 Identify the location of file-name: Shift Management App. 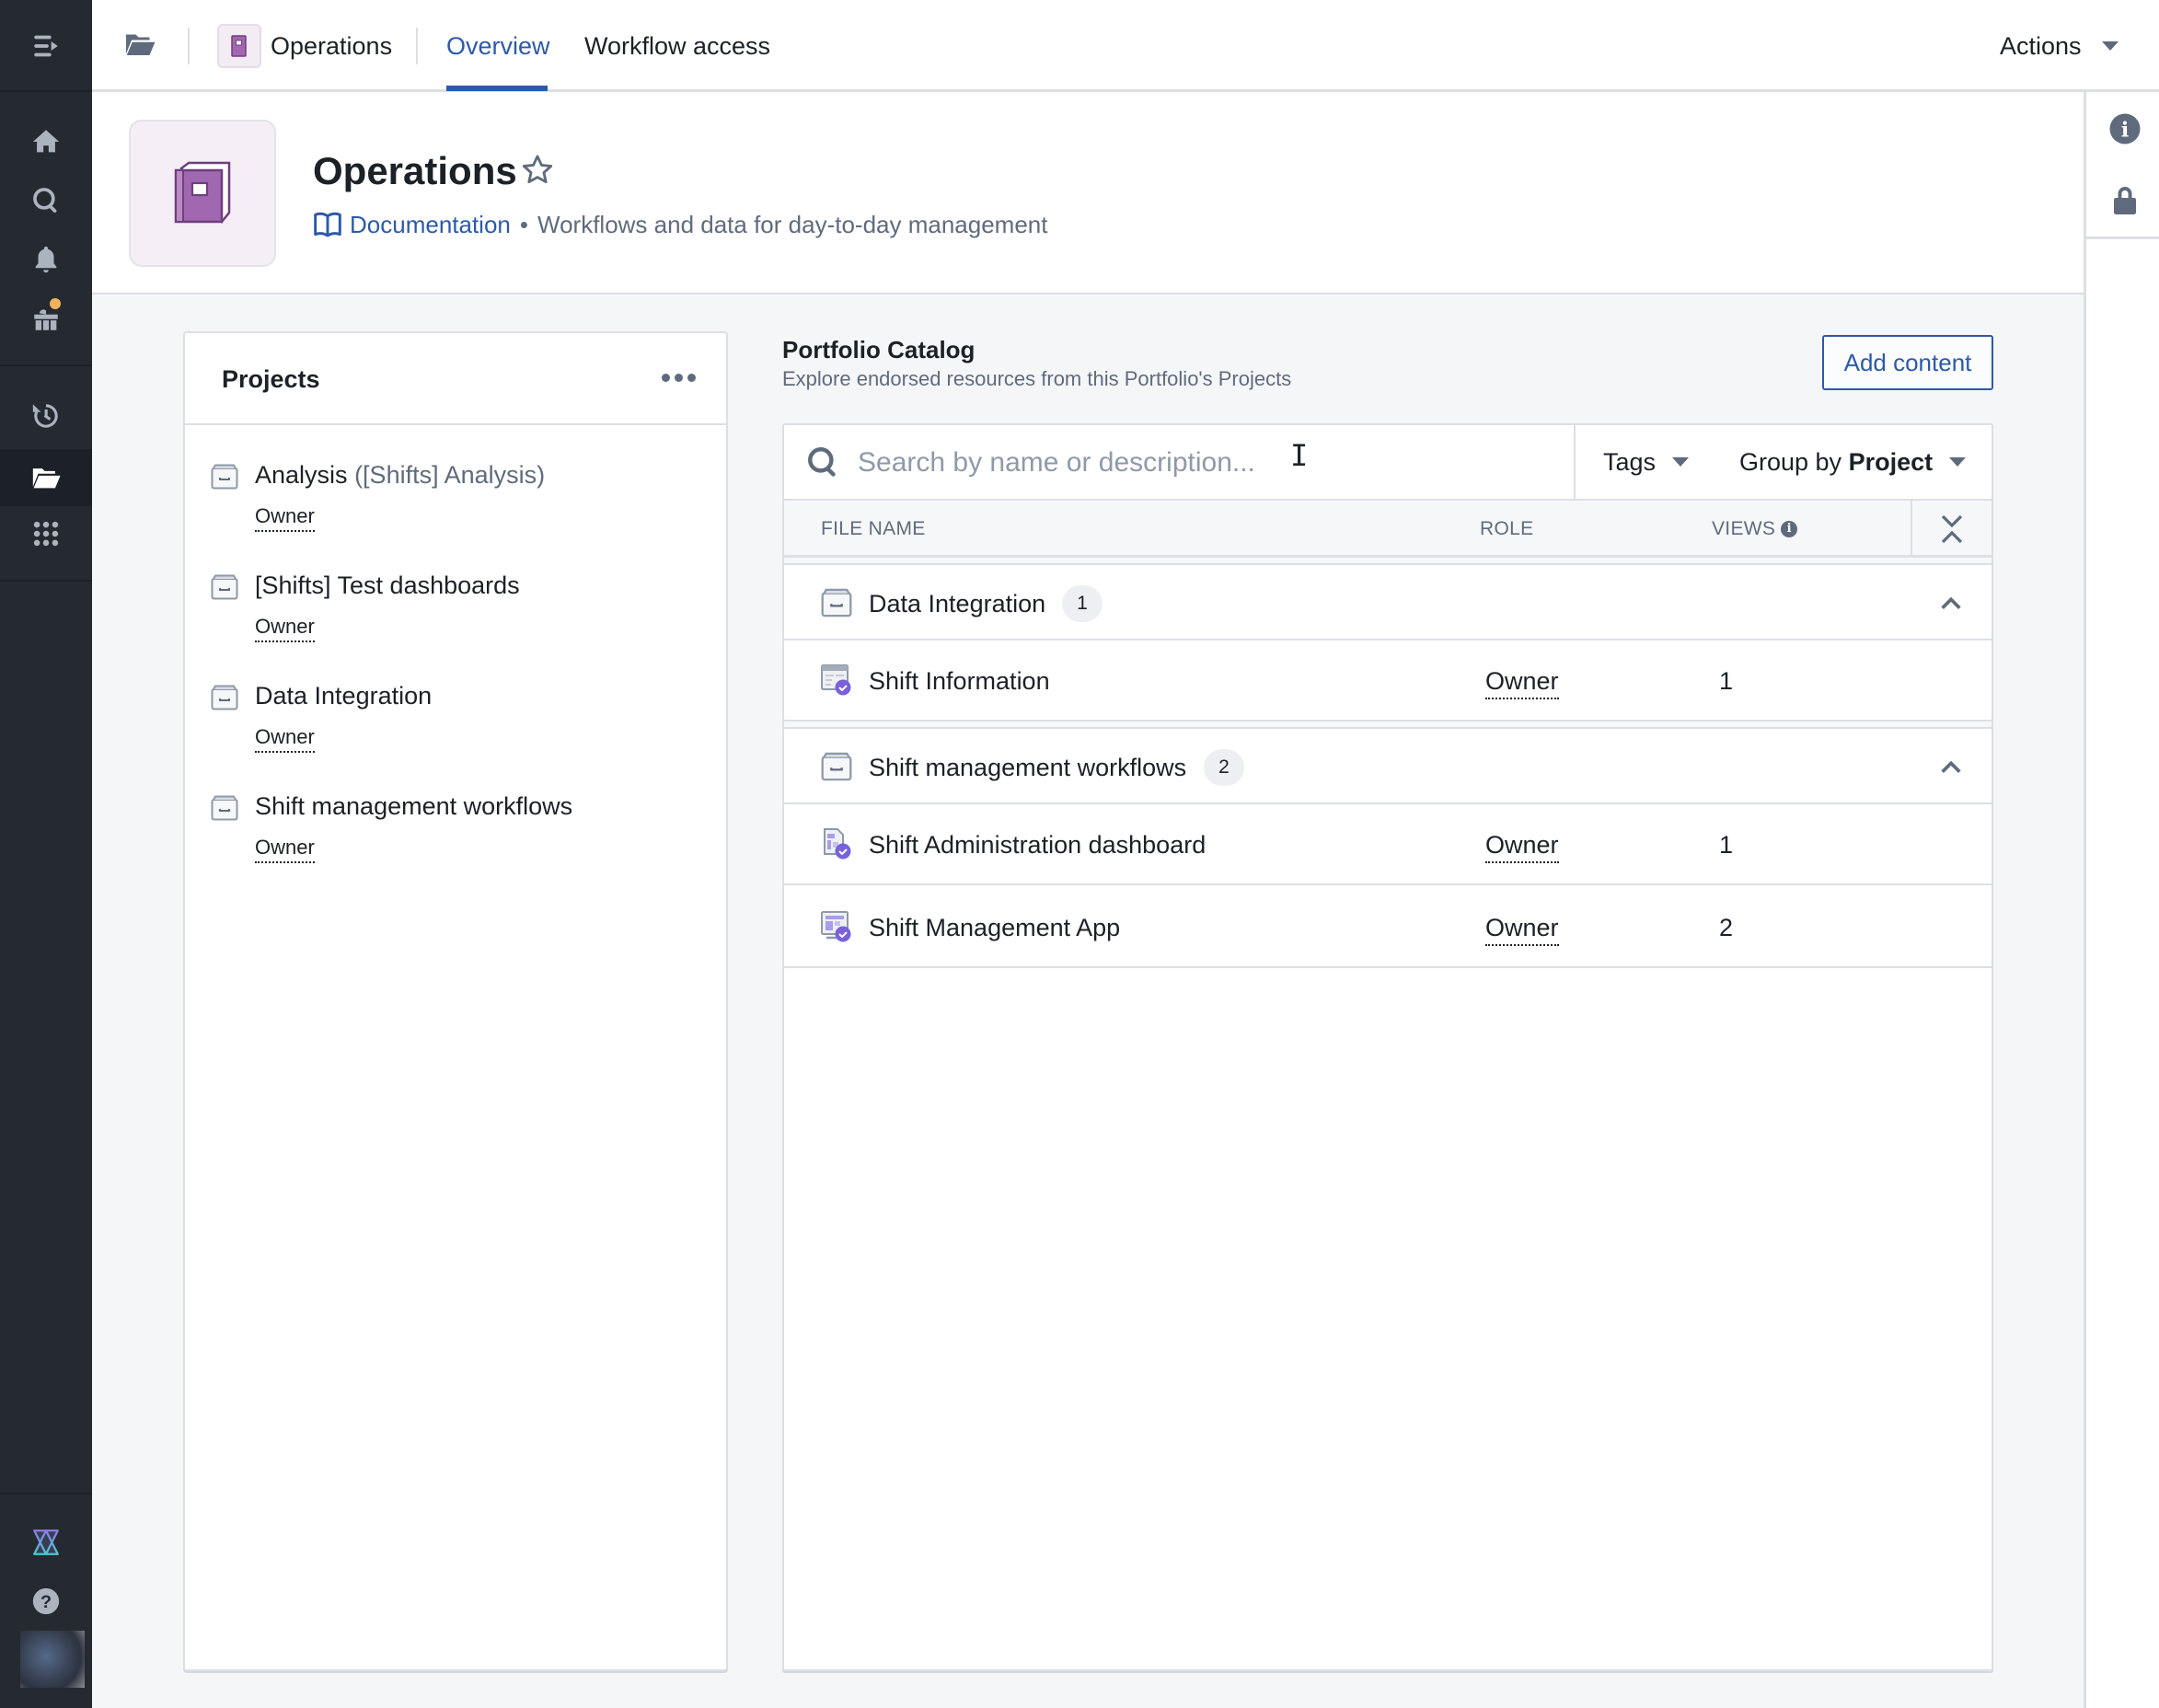
(994, 927).